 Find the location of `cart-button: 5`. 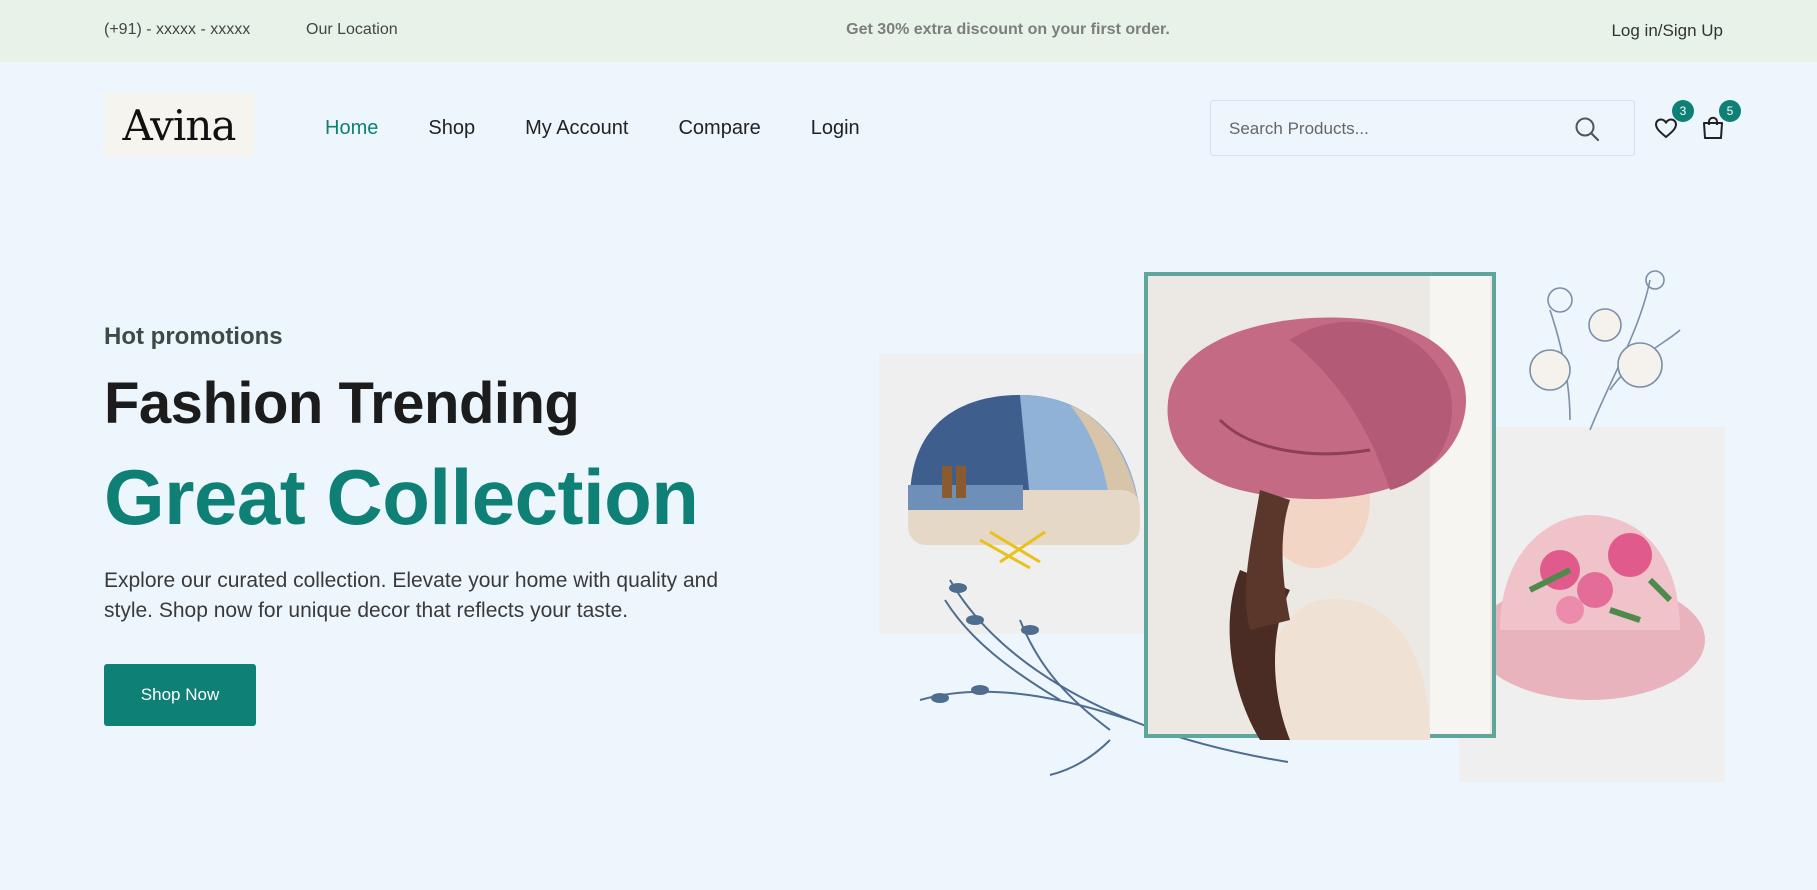

cart-button: 5 is located at coordinates (1720, 121).